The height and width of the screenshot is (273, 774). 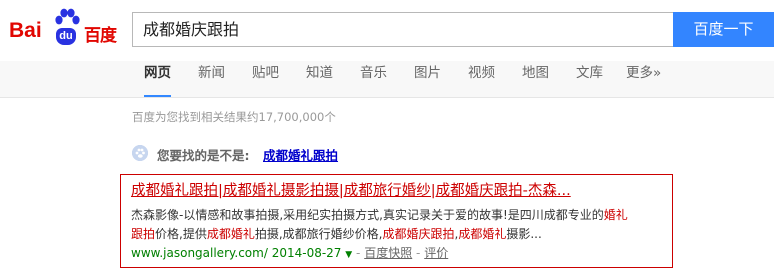 I want to click on abstract-text: 拍摄,成都旅行婚纱价格,, so click(x=318, y=234).